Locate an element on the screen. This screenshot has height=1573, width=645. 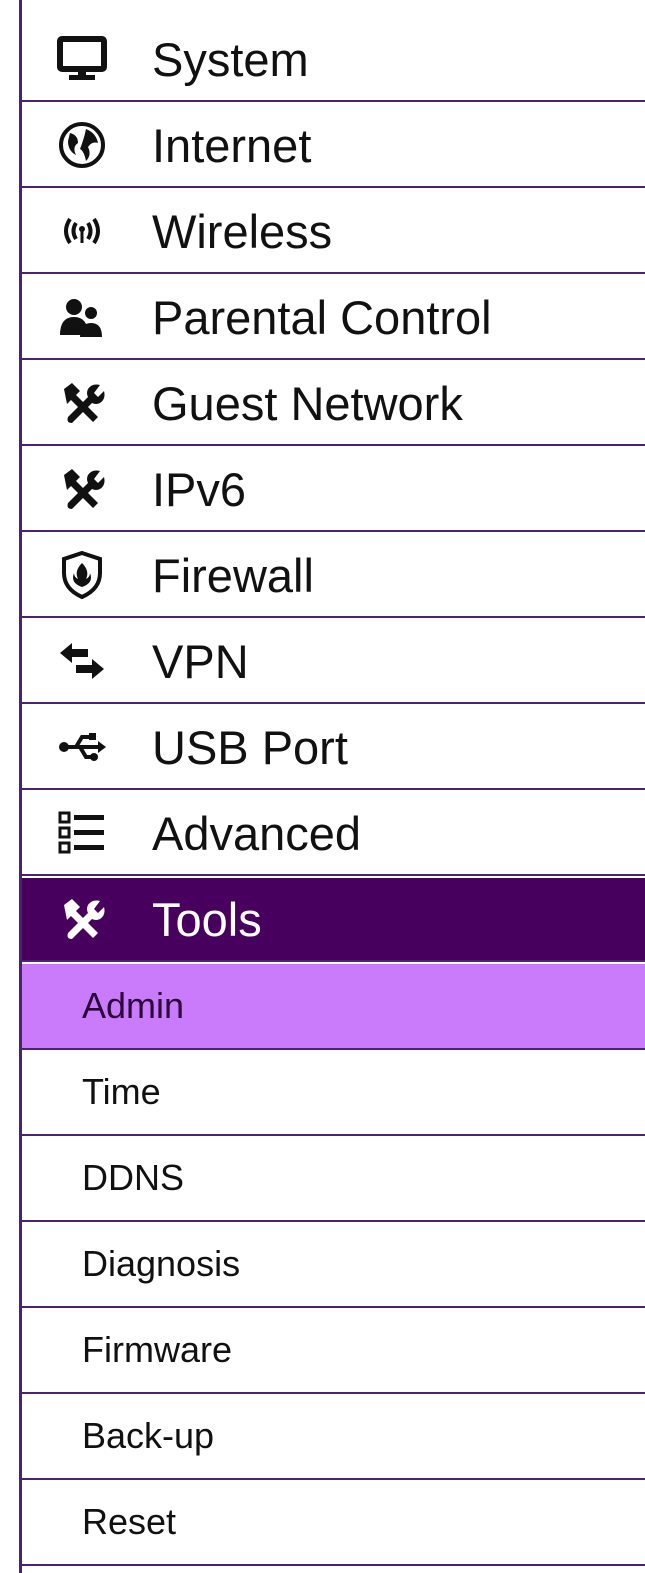
submenu-item-label: Reset is located at coordinates (129, 1521).